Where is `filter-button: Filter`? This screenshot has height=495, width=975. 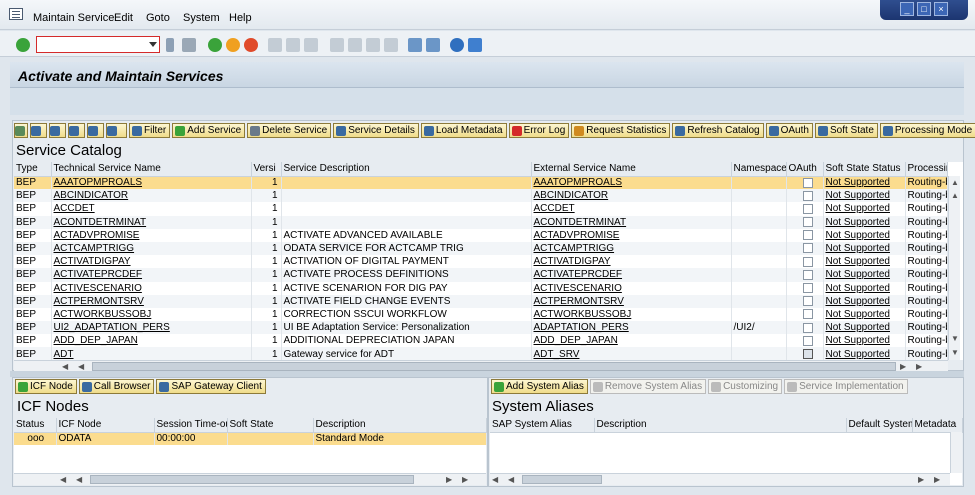 filter-button: Filter is located at coordinates (150, 130).